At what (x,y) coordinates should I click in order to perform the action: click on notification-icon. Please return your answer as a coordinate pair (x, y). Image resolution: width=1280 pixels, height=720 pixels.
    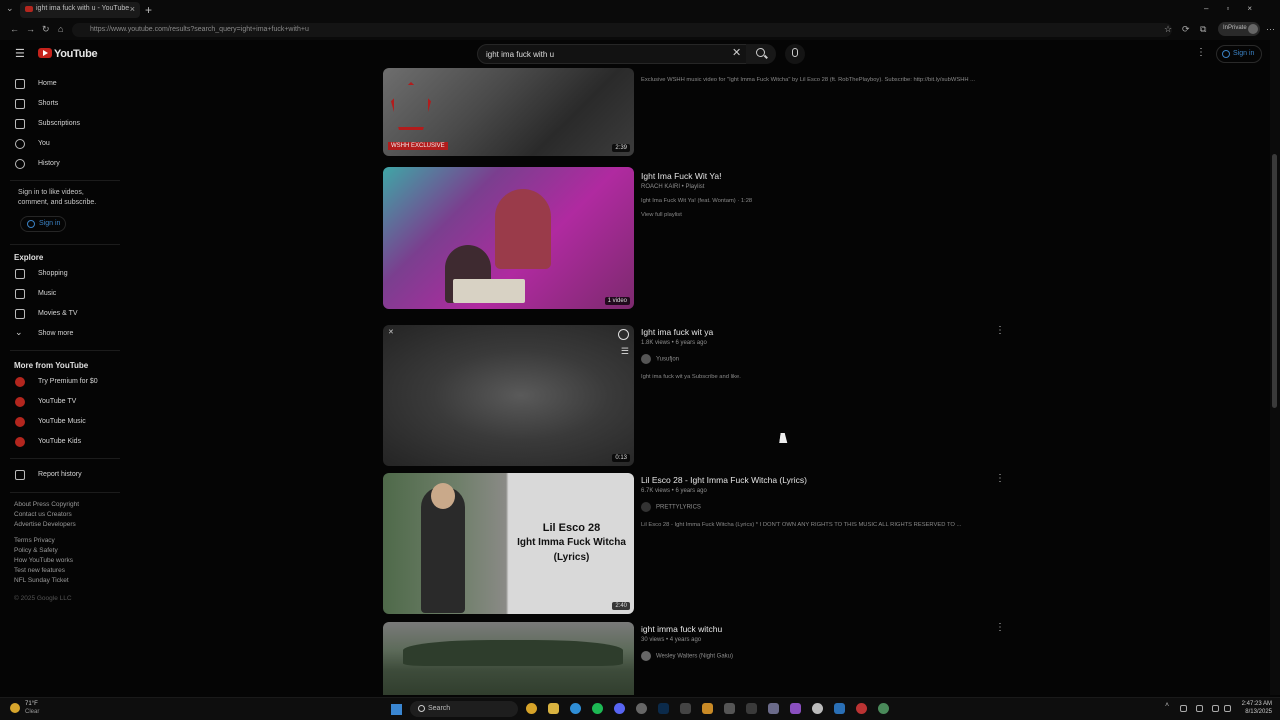
    Looking at the image, I should click on (1227, 708).